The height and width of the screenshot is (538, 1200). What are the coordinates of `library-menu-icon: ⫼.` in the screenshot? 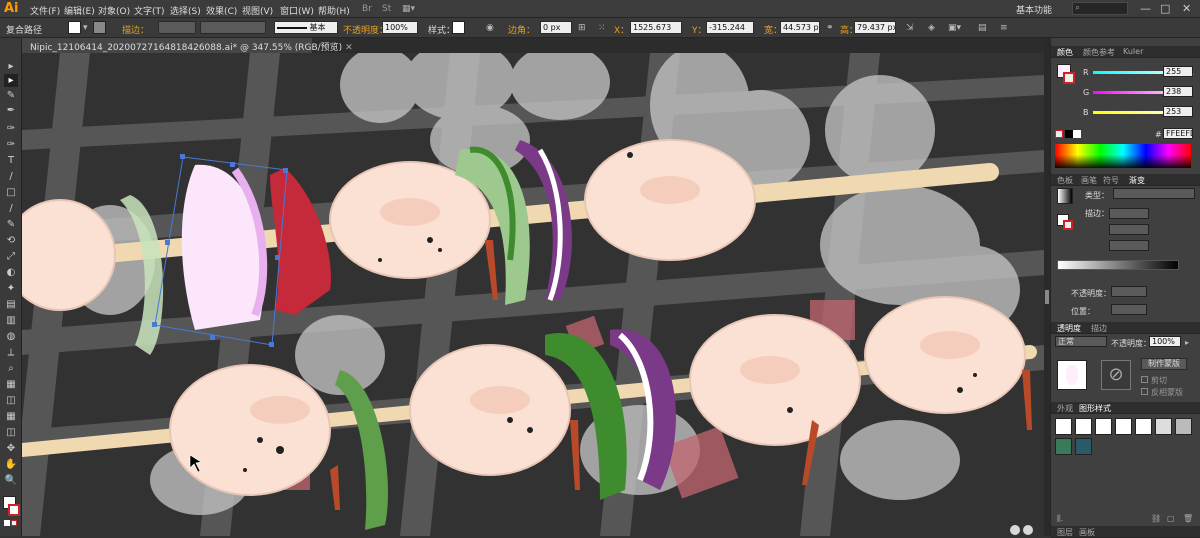 It's located at (1060, 519).